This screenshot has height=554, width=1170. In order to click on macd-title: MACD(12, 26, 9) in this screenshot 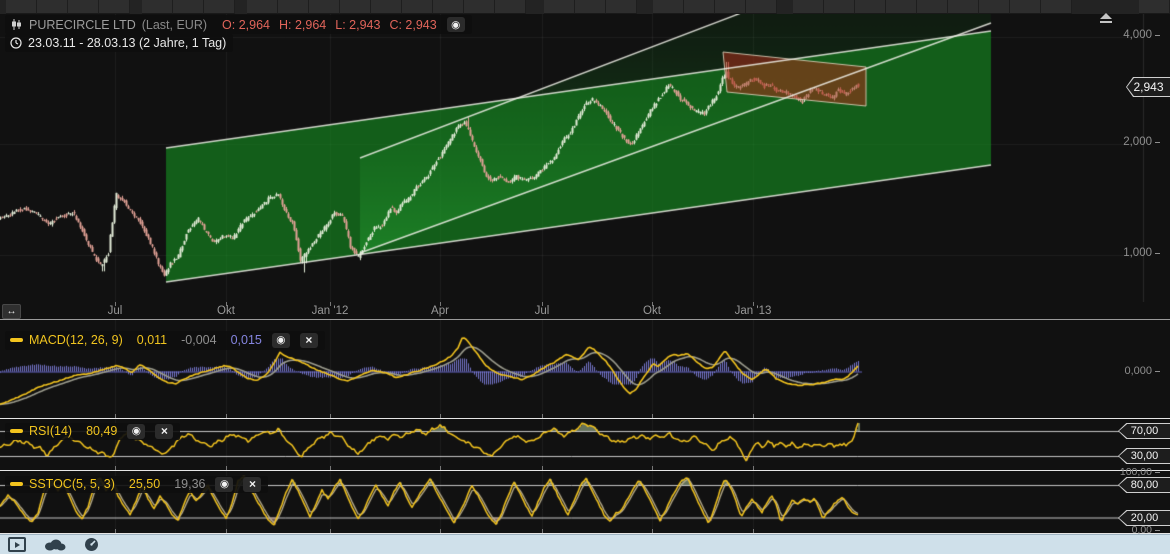, I will do `click(76, 340)`.